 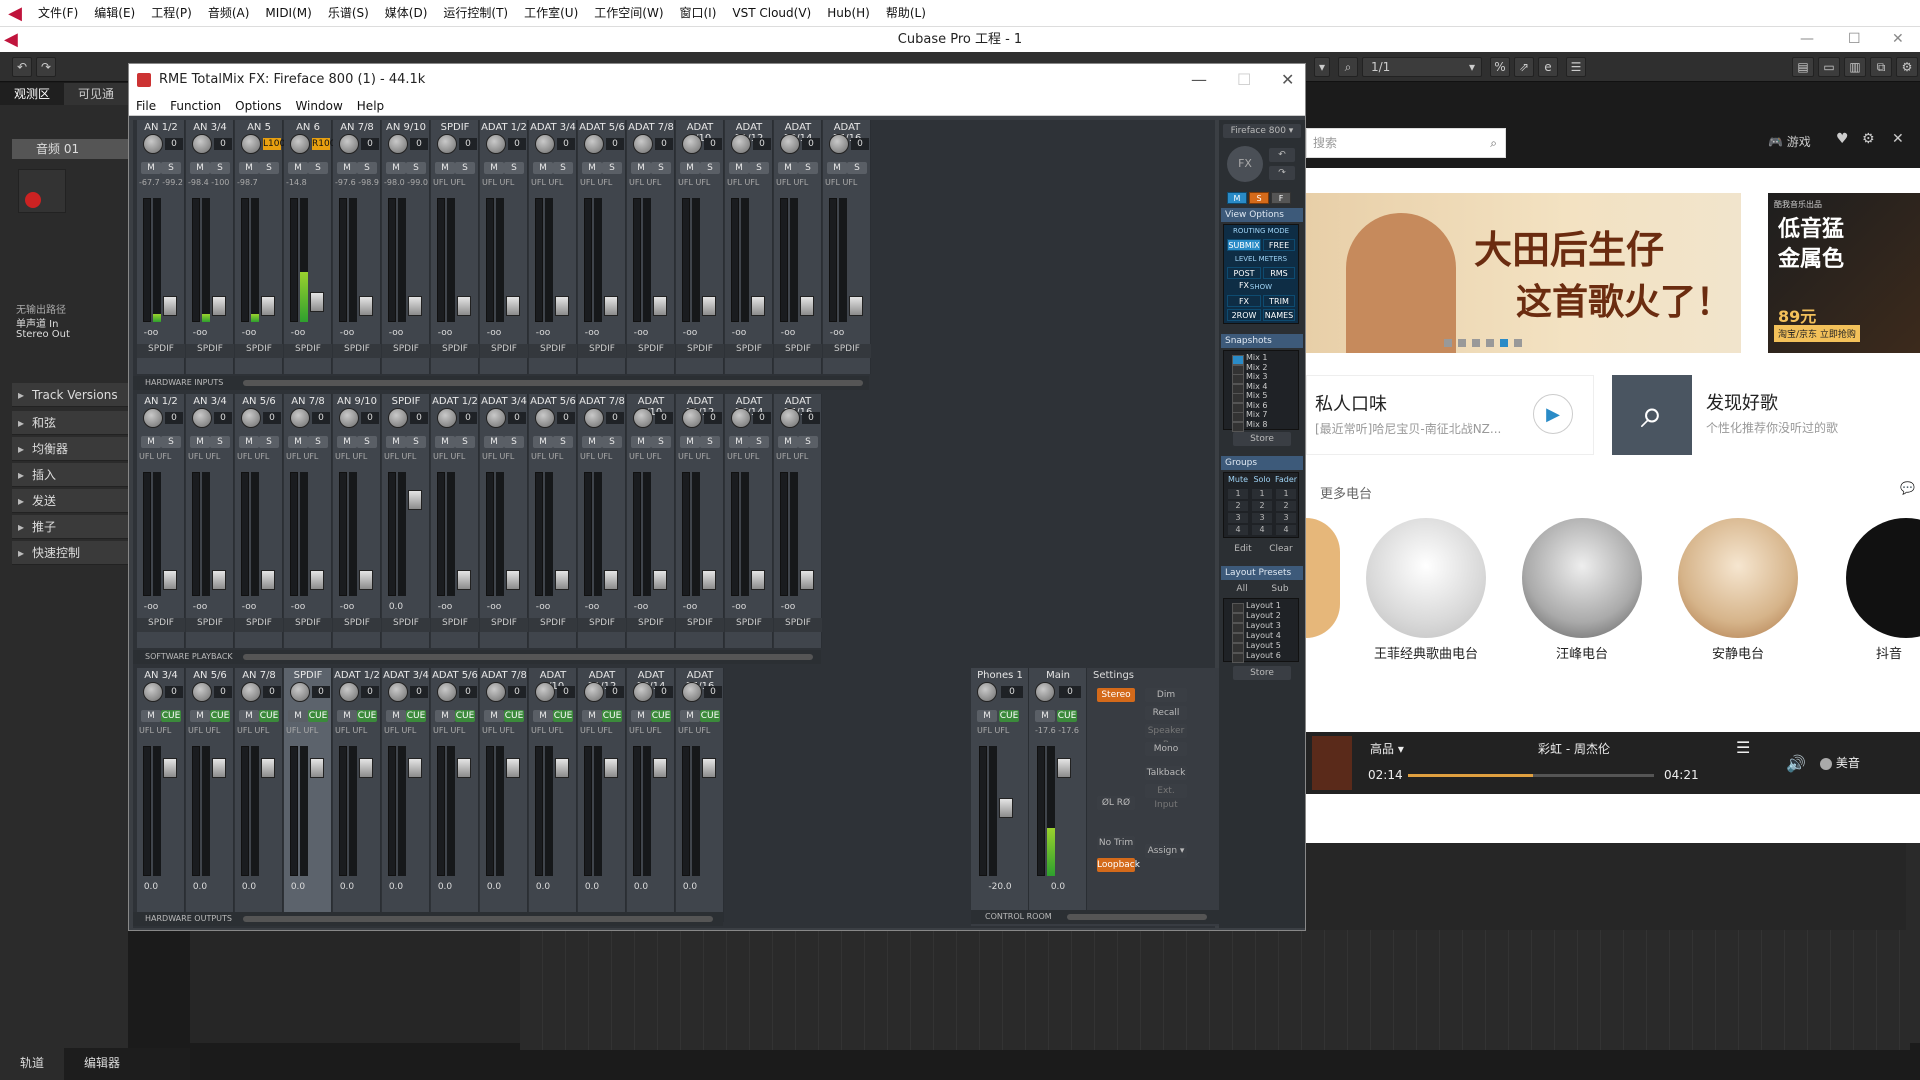 What do you see at coordinates (1282, 173) in the screenshot?
I see `redo-icon: ↷` at bounding box center [1282, 173].